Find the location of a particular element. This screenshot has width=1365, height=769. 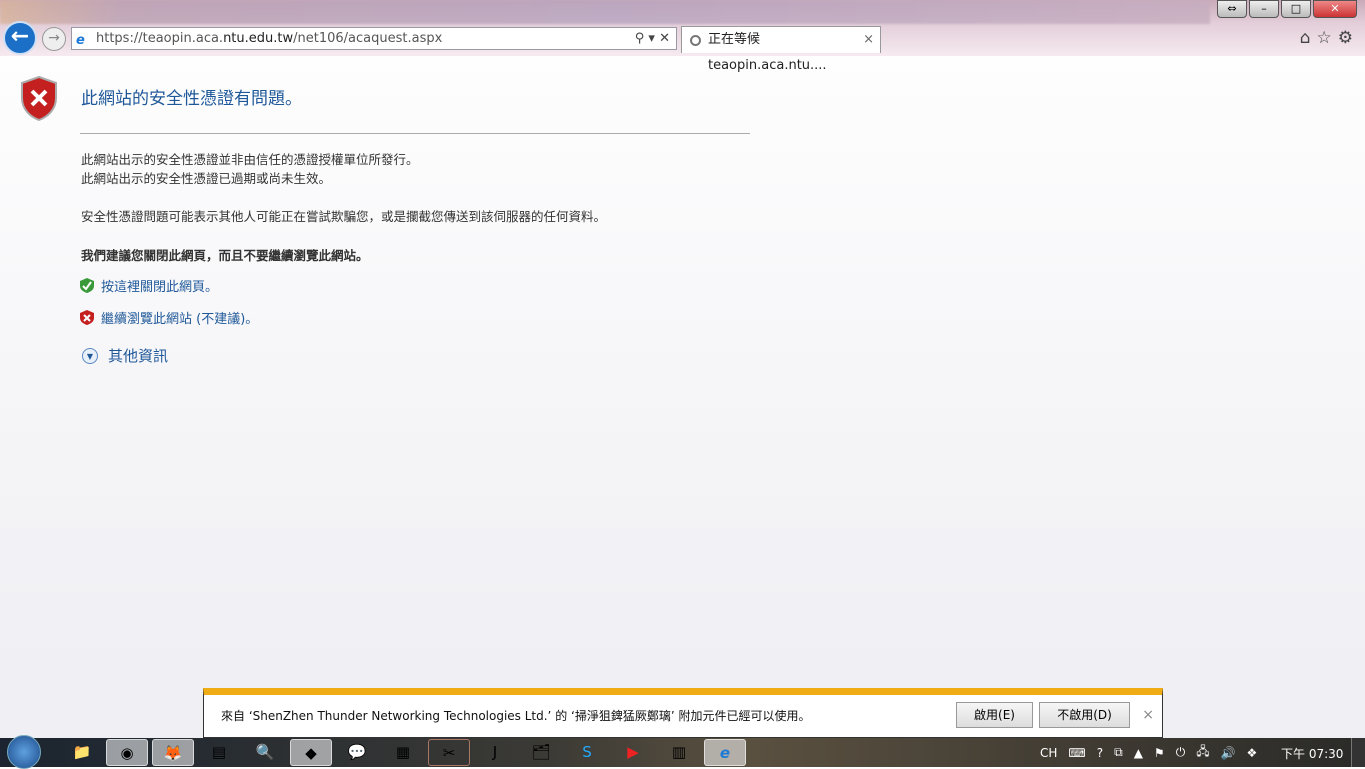

continue-link: 繼續瀏覽此網站 (不建議)。 is located at coordinates (169, 317).